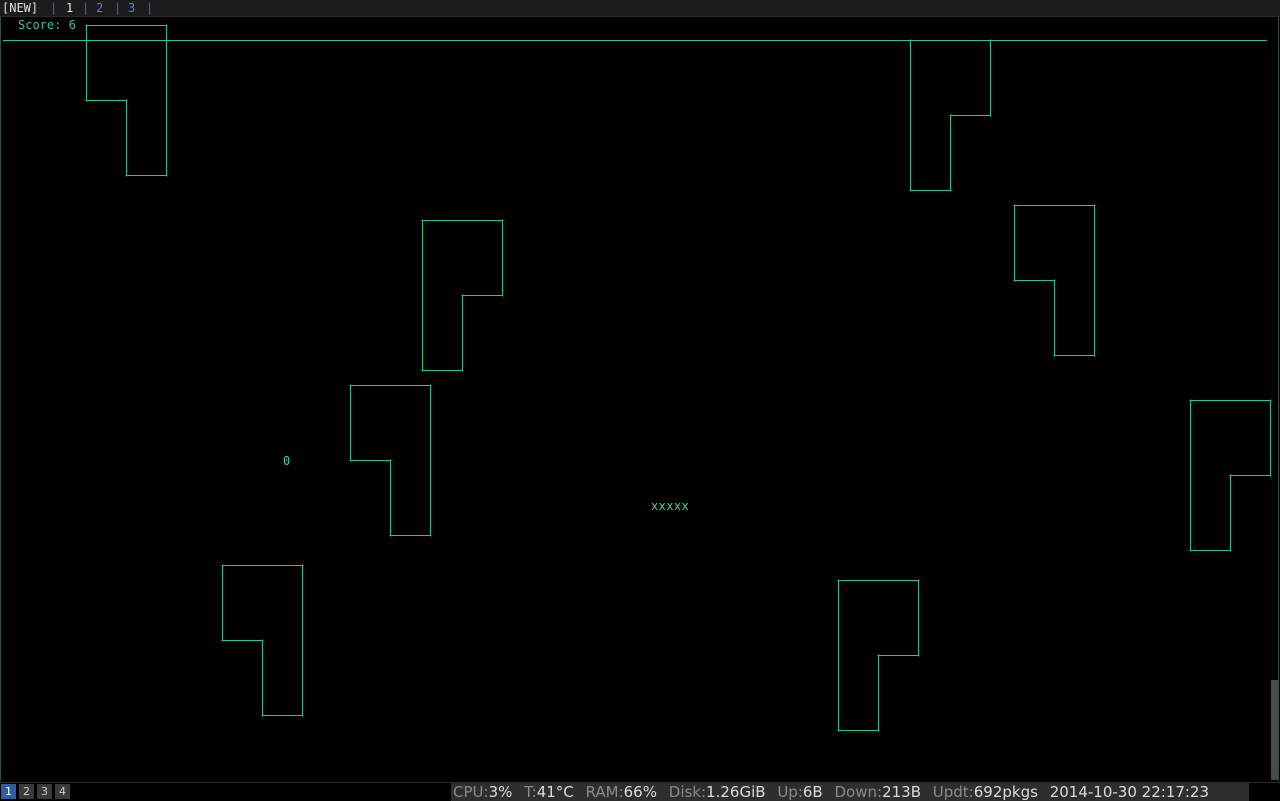 This screenshot has height=801, width=1280. Describe the element at coordinates (687, 792) in the screenshot. I see `disk-label: Disk:` at that location.